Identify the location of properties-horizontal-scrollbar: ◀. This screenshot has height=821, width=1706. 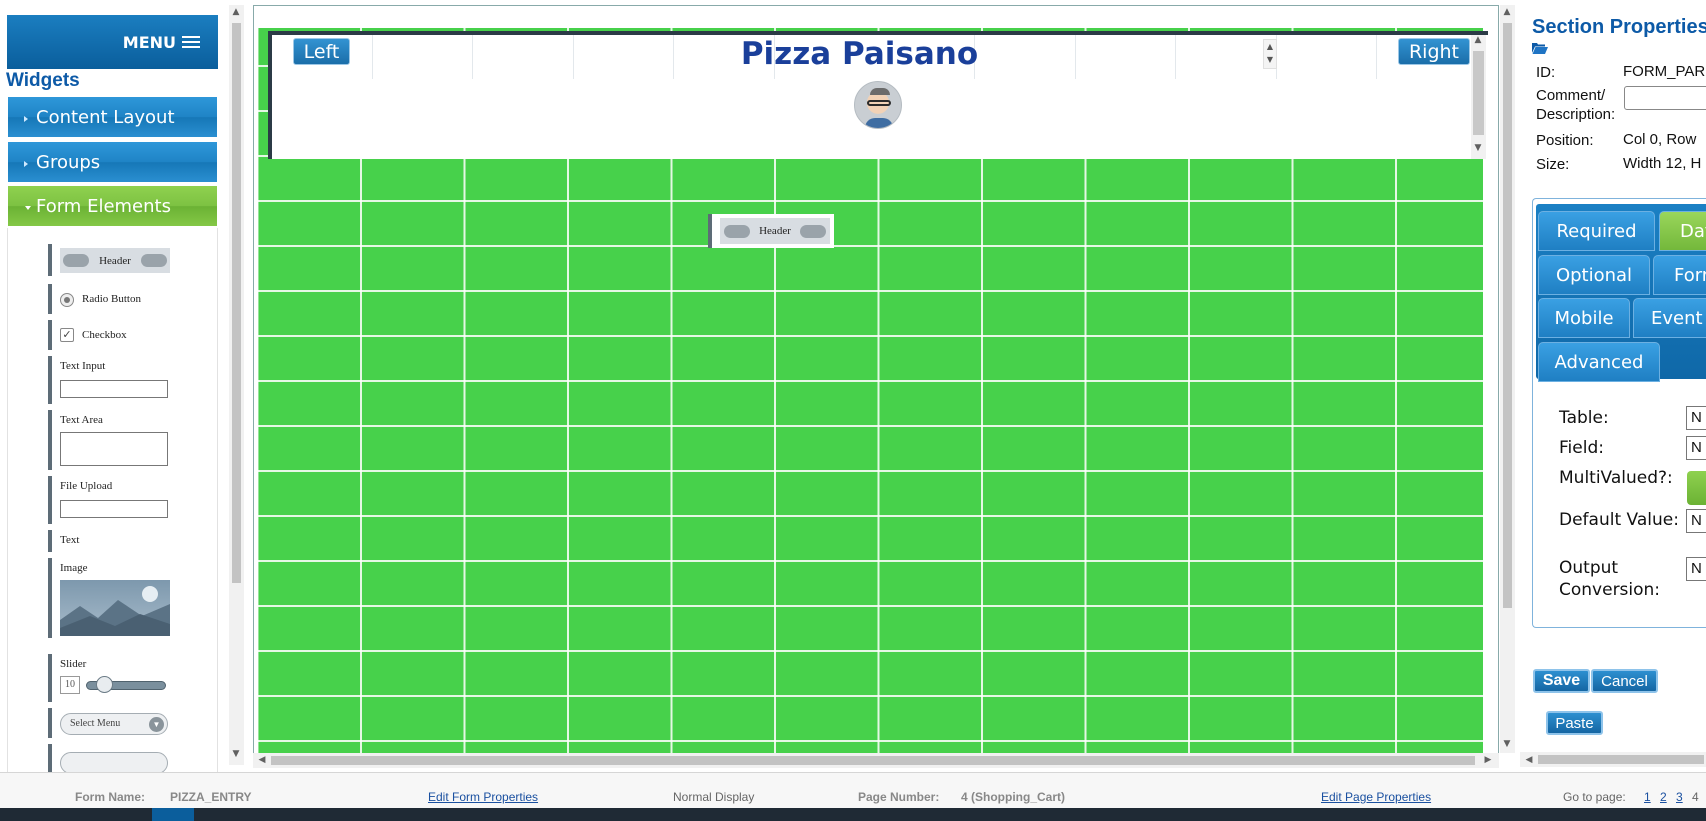
(1613, 759).